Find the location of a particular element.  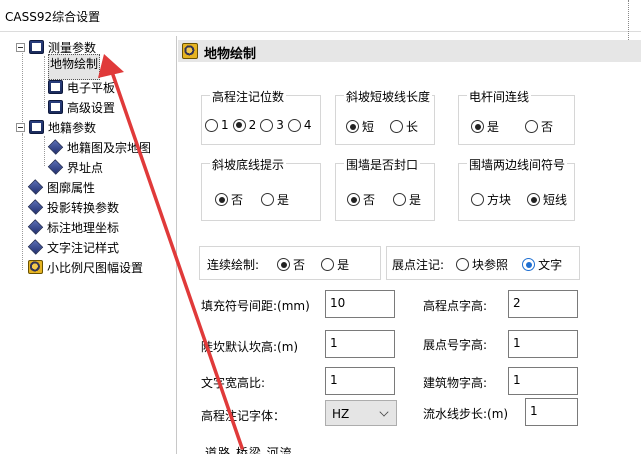

tree-item-e-tablet: 电子平板 is located at coordinates (81, 87).